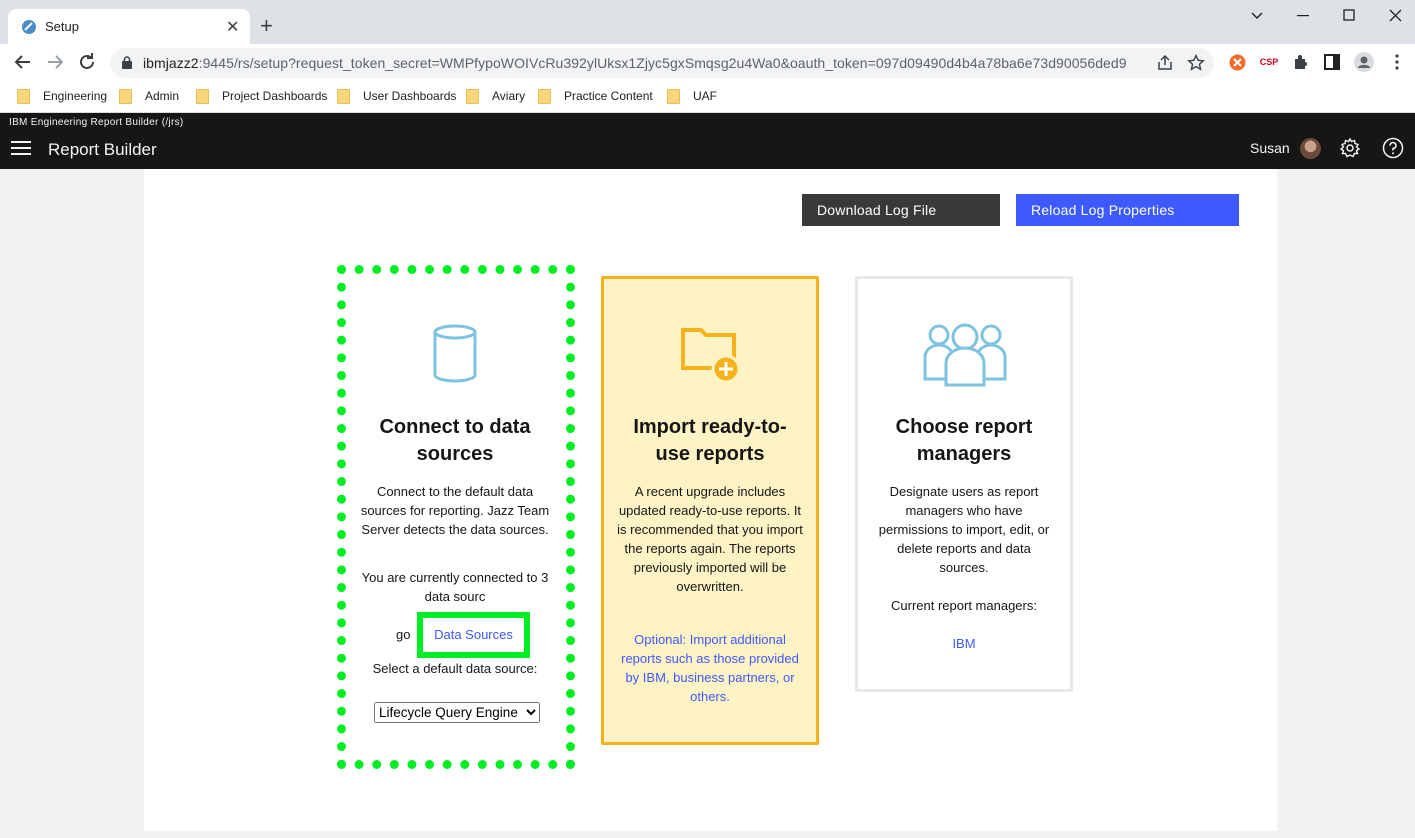 This screenshot has width=1415, height=838. I want to click on share-icon, so click(1165, 63).